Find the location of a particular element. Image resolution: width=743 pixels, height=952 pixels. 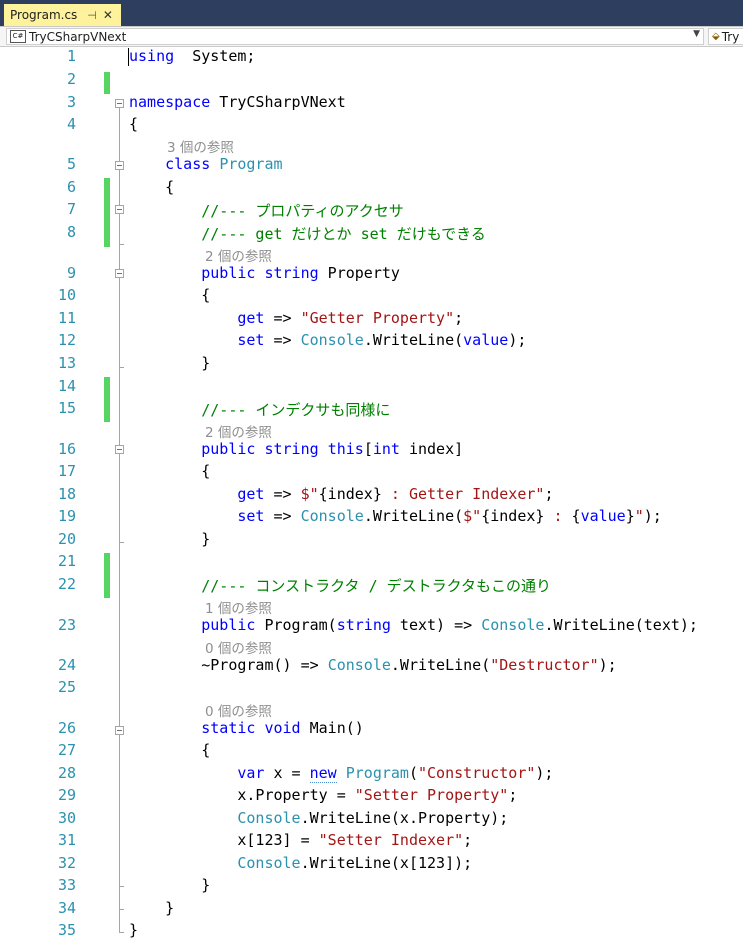

code-line: public string Property is located at coordinates (264, 273).